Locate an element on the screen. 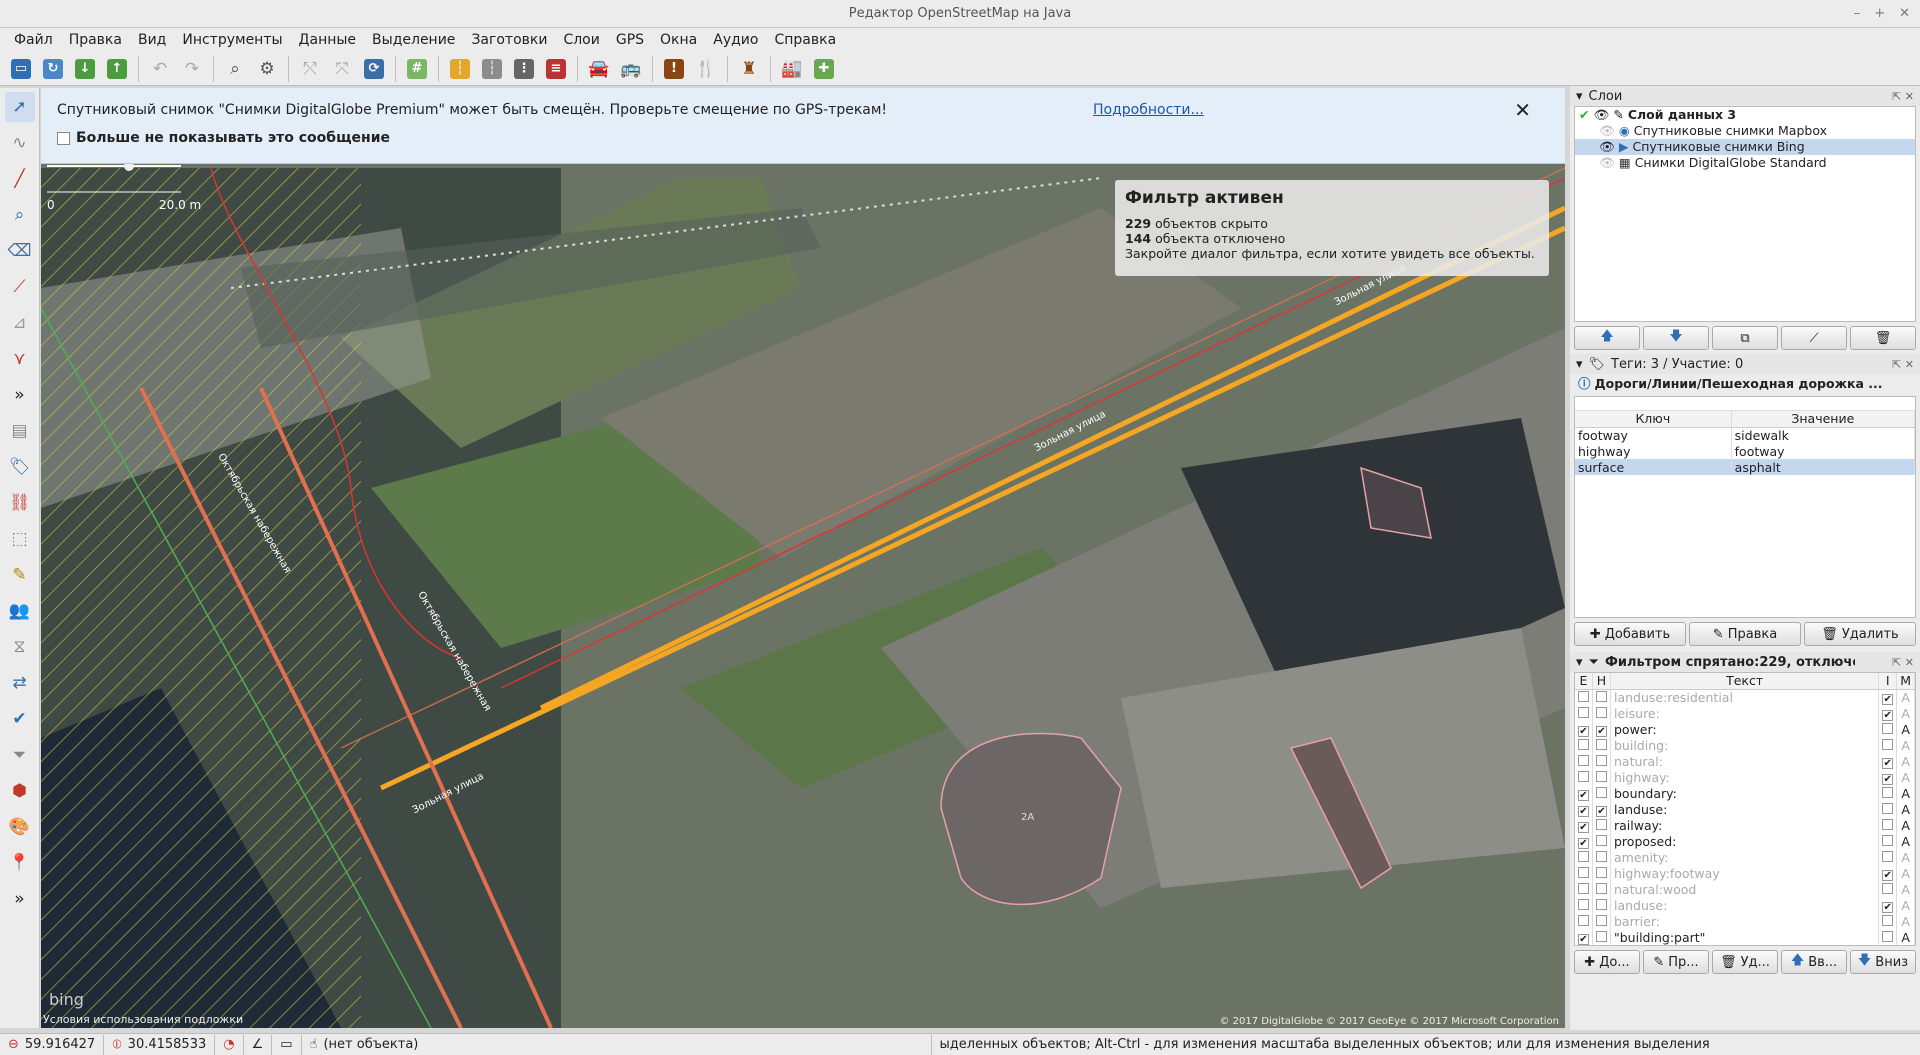 This screenshot has width=1920, height=1055. filter-text: highway: is located at coordinates (1745, 777).